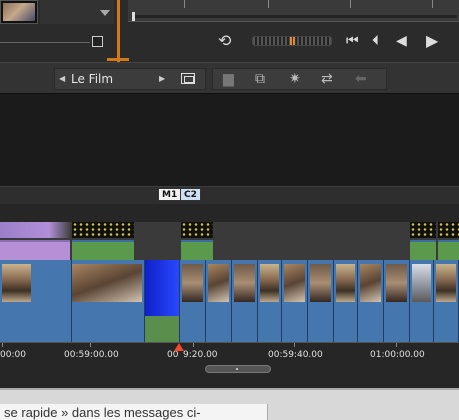 The image size is (459, 420). I want to click on chevron-left-icon: ◀, so click(62, 79).